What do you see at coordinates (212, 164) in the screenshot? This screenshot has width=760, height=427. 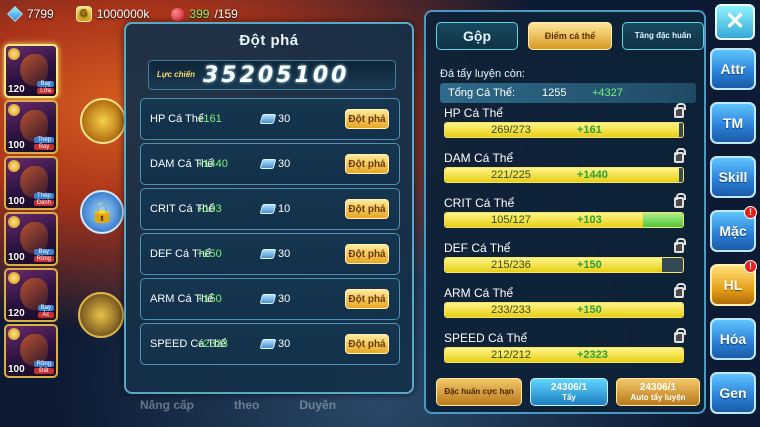 I see `stat-bonus: +1440` at bounding box center [212, 164].